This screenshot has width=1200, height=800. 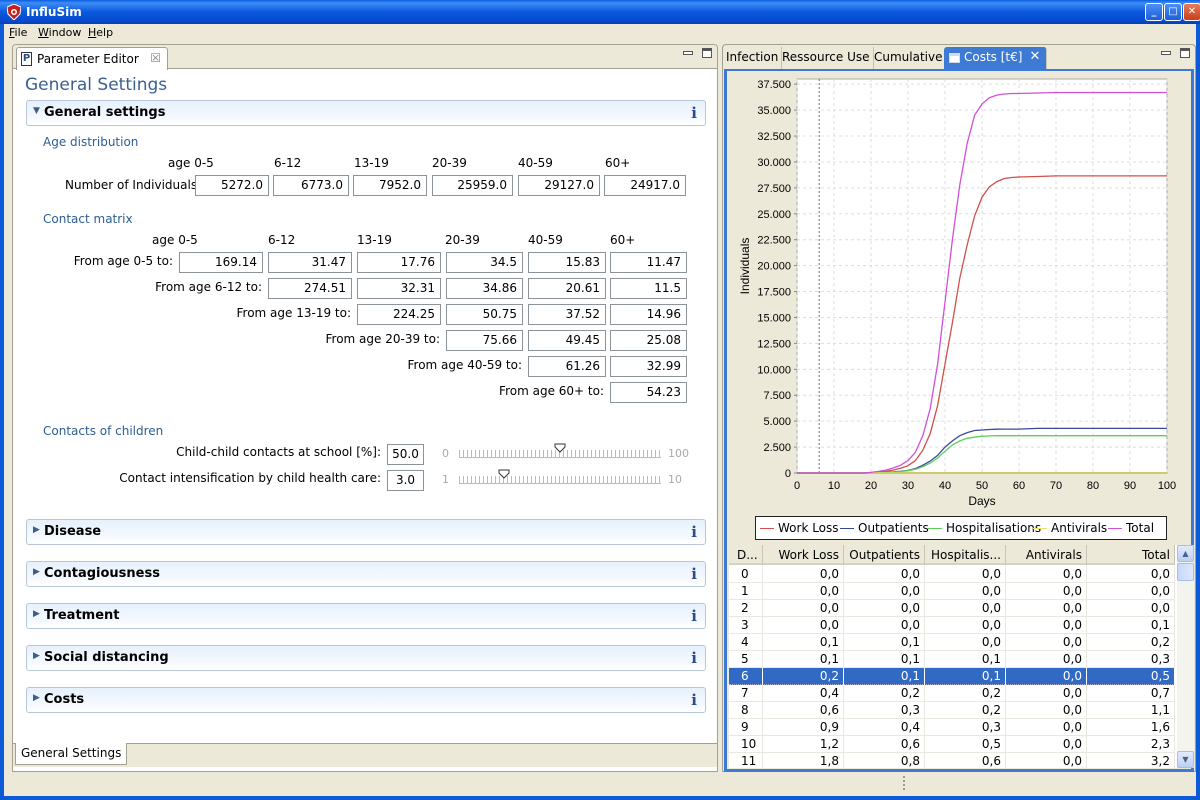 I want to click on section-costs: ▶ Costs i, so click(x=366, y=700).